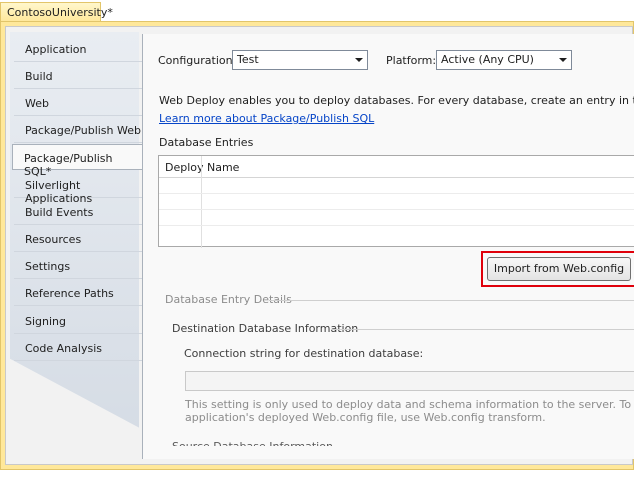  Describe the element at coordinates (411, 60) in the screenshot. I see `platform-label: Platform:` at that location.